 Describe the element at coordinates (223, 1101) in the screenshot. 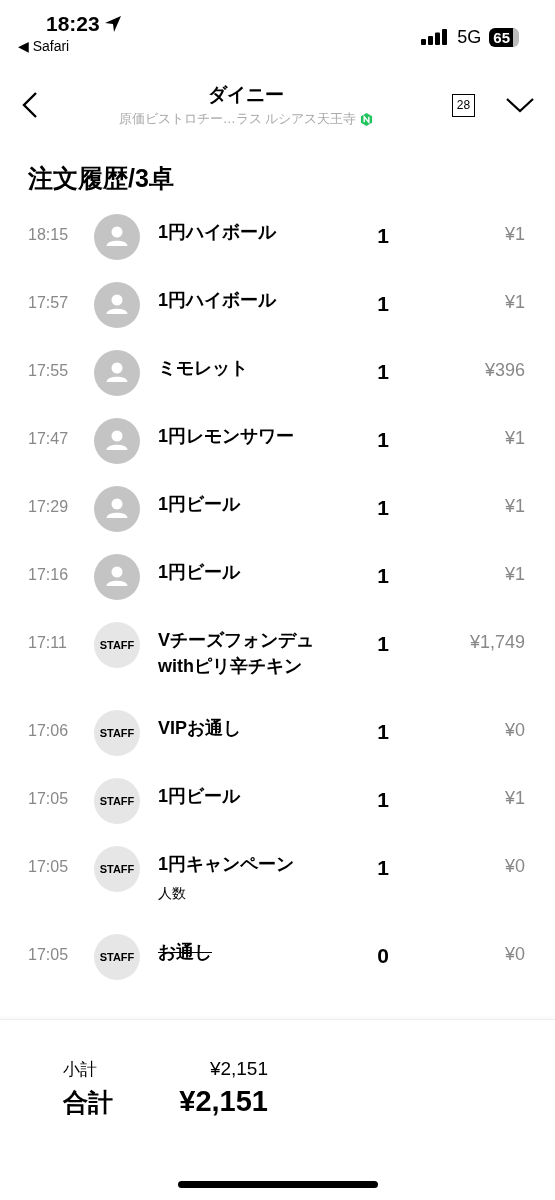

I see `total-value: ¥2,151` at that location.